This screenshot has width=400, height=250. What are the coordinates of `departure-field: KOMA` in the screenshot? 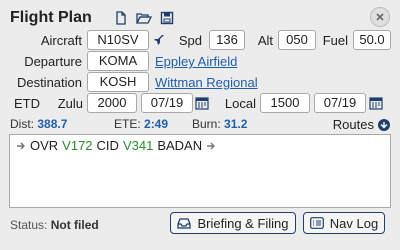 It's located at (118, 61).